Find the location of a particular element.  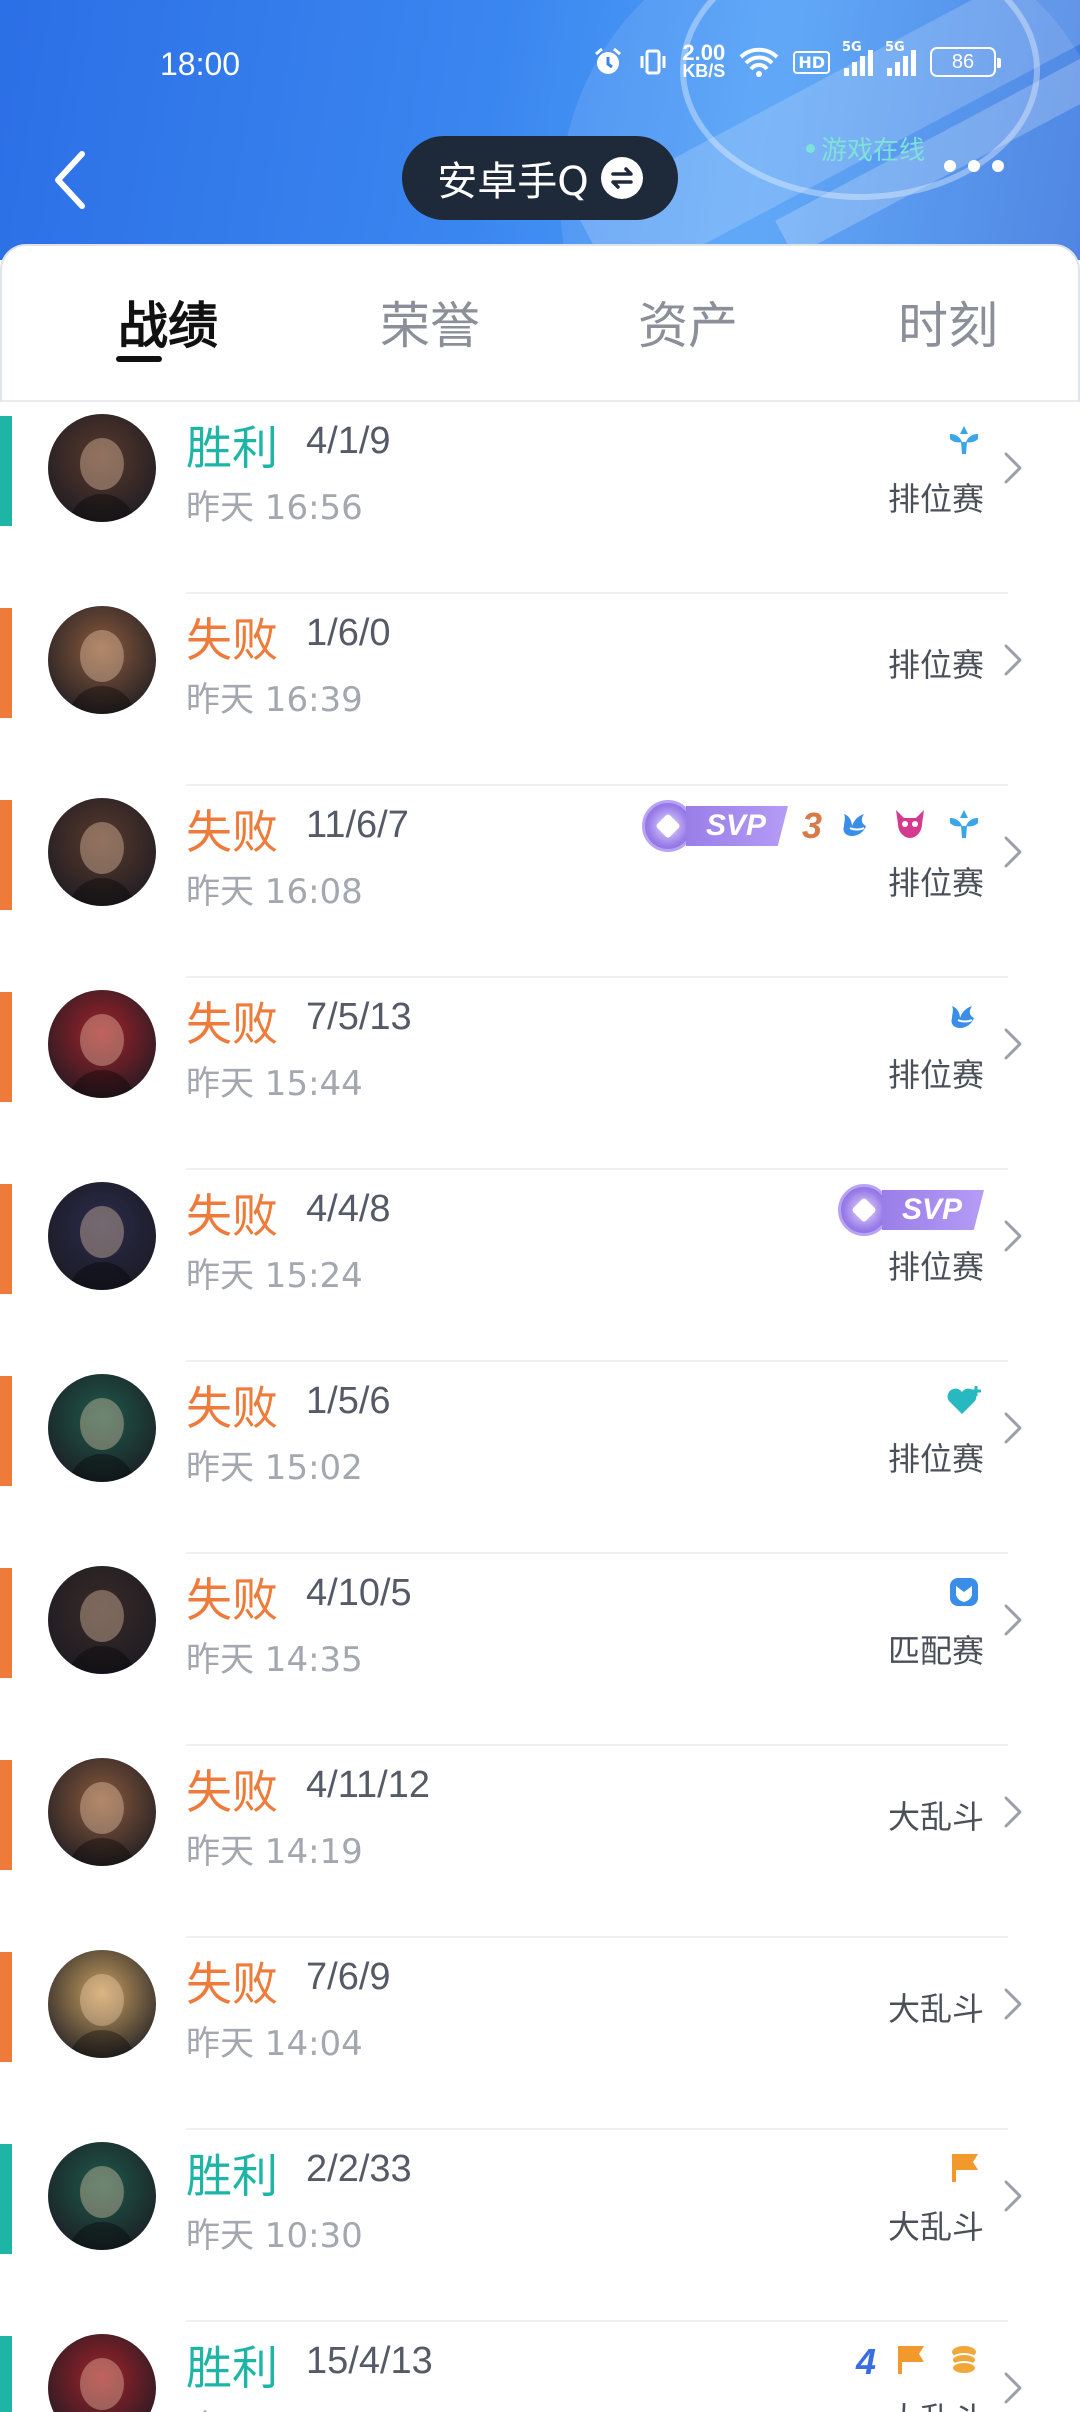

match-time: 昨天 14:04 is located at coordinates (274, 2044).